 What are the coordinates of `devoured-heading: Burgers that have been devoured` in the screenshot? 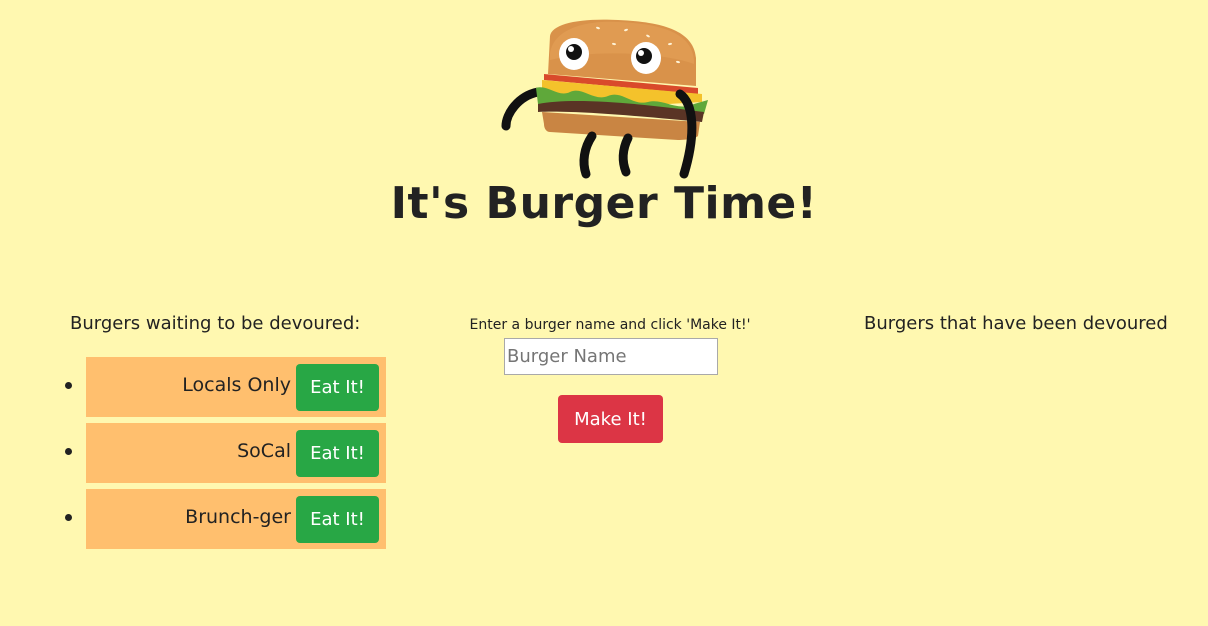 It's located at (1016, 323).